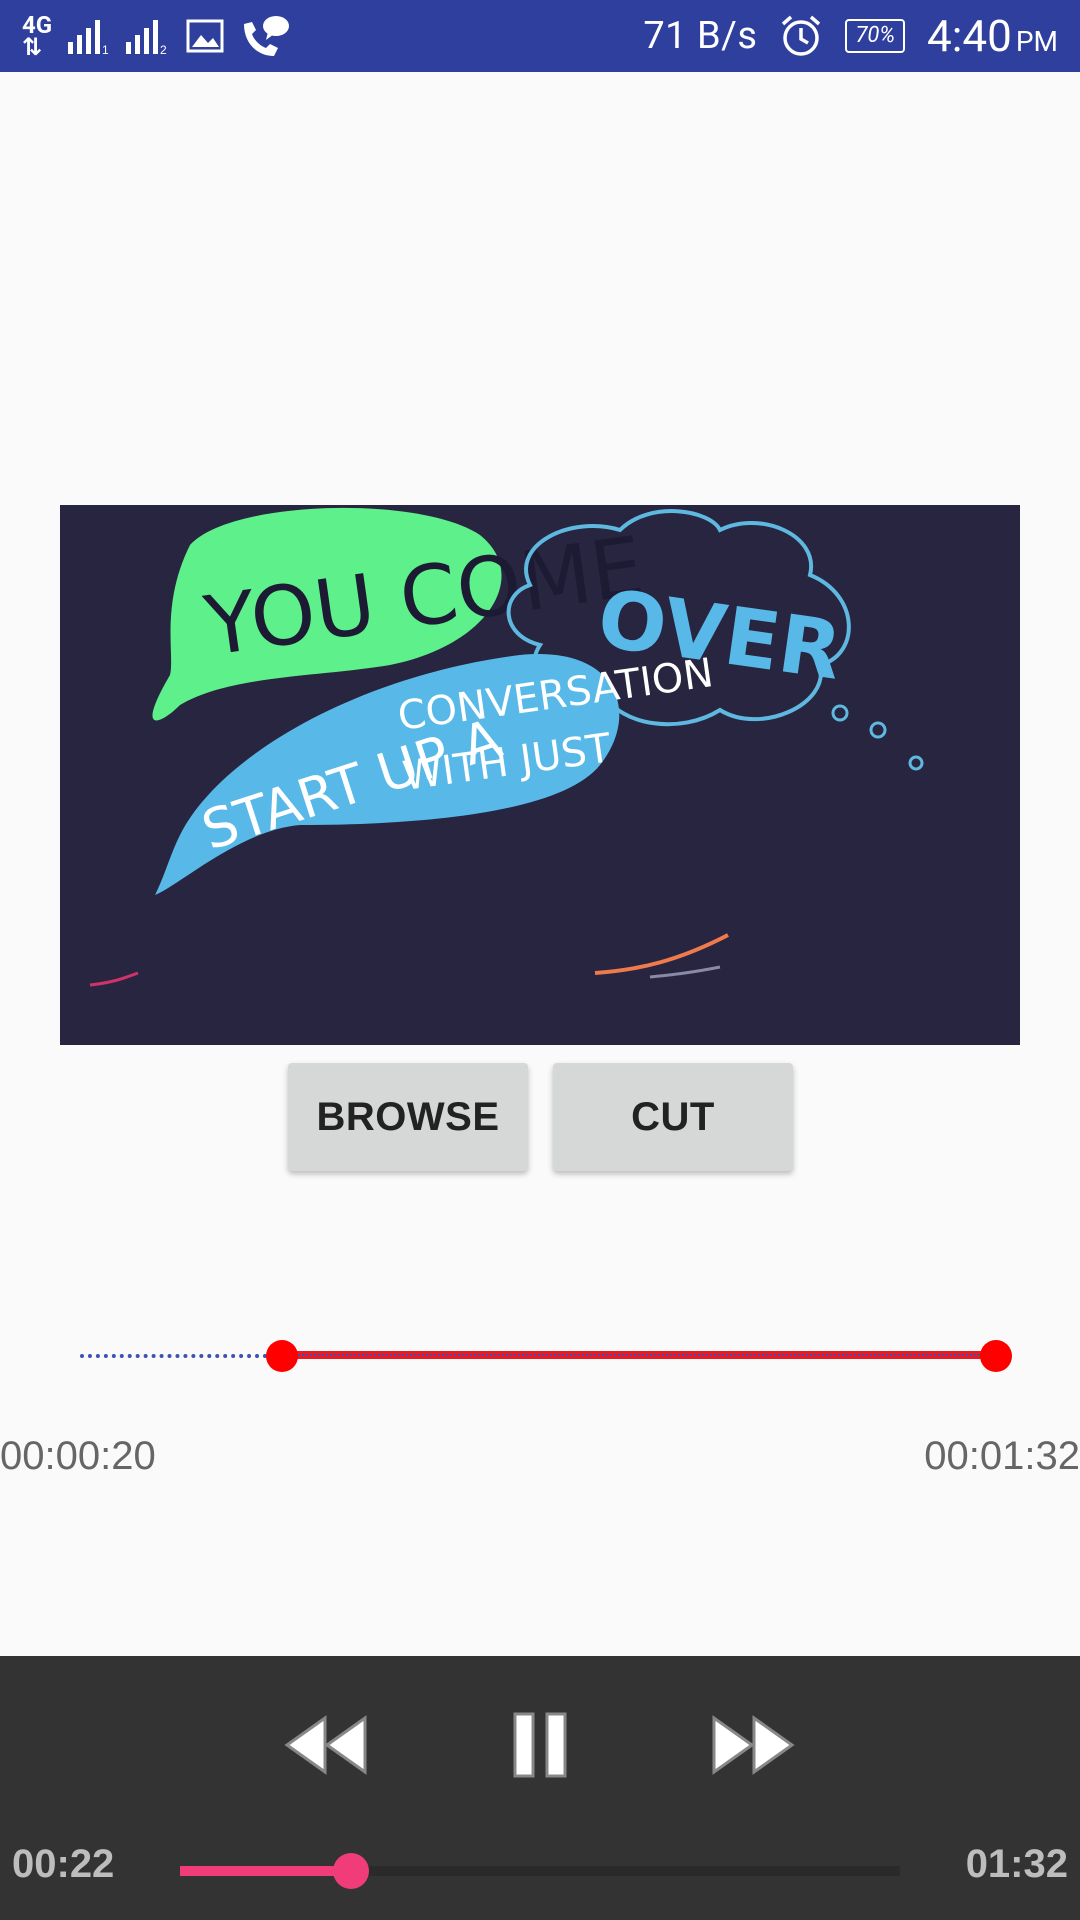  I want to click on range-selected-segment, so click(639, 1355).